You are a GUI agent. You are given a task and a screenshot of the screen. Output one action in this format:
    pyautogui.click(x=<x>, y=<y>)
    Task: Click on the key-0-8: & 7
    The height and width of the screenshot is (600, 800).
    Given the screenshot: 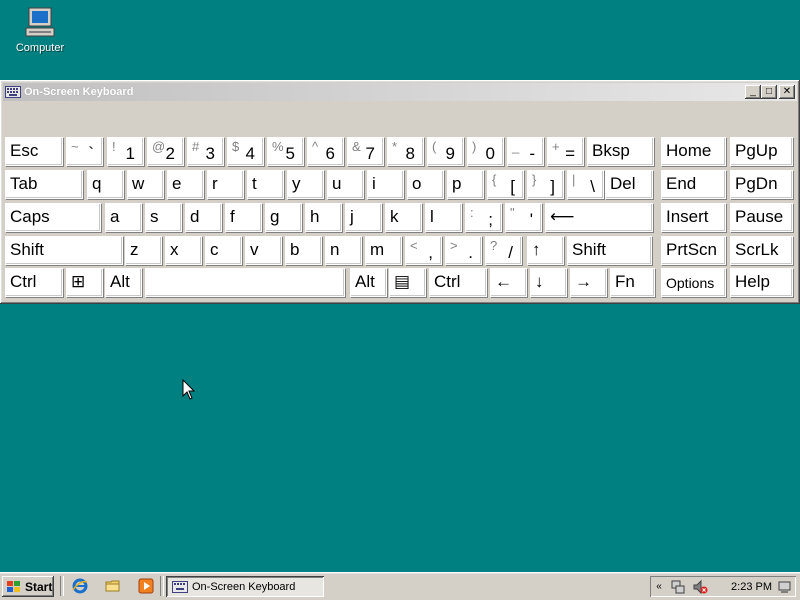 What is the action you would take?
    pyautogui.click(x=365, y=151)
    